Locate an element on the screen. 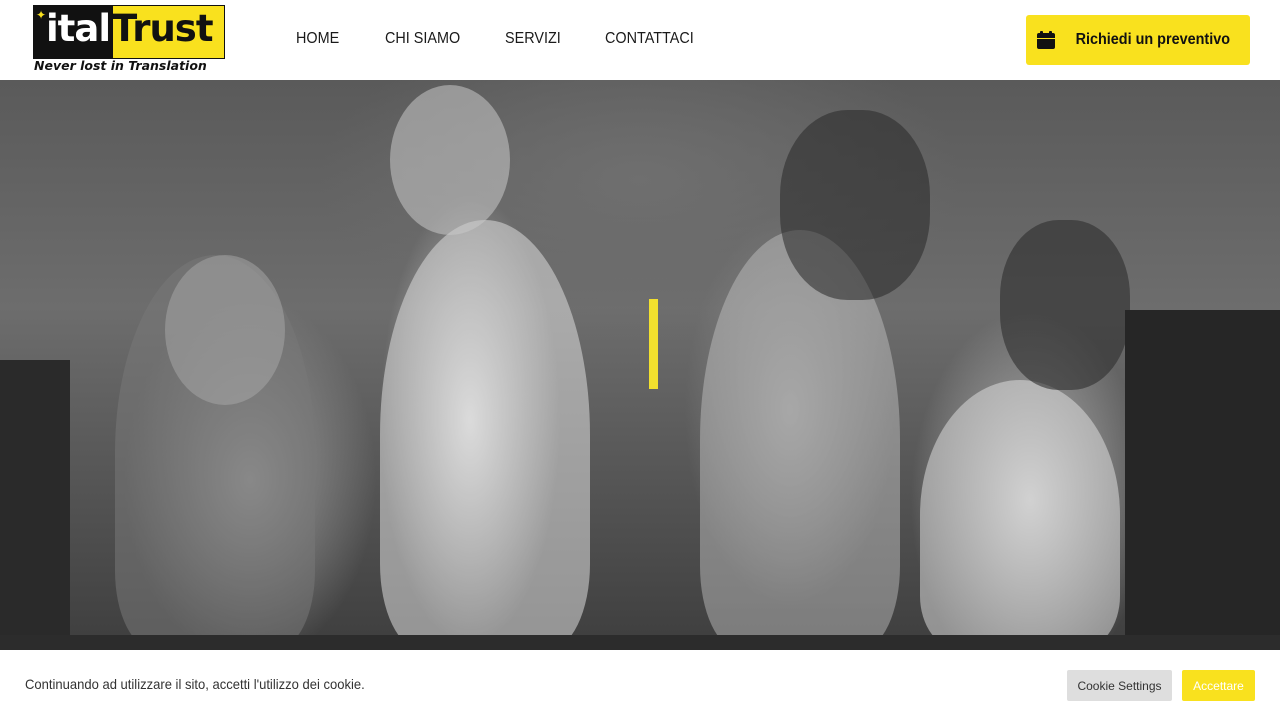  desk is located at coordinates (640, 642).